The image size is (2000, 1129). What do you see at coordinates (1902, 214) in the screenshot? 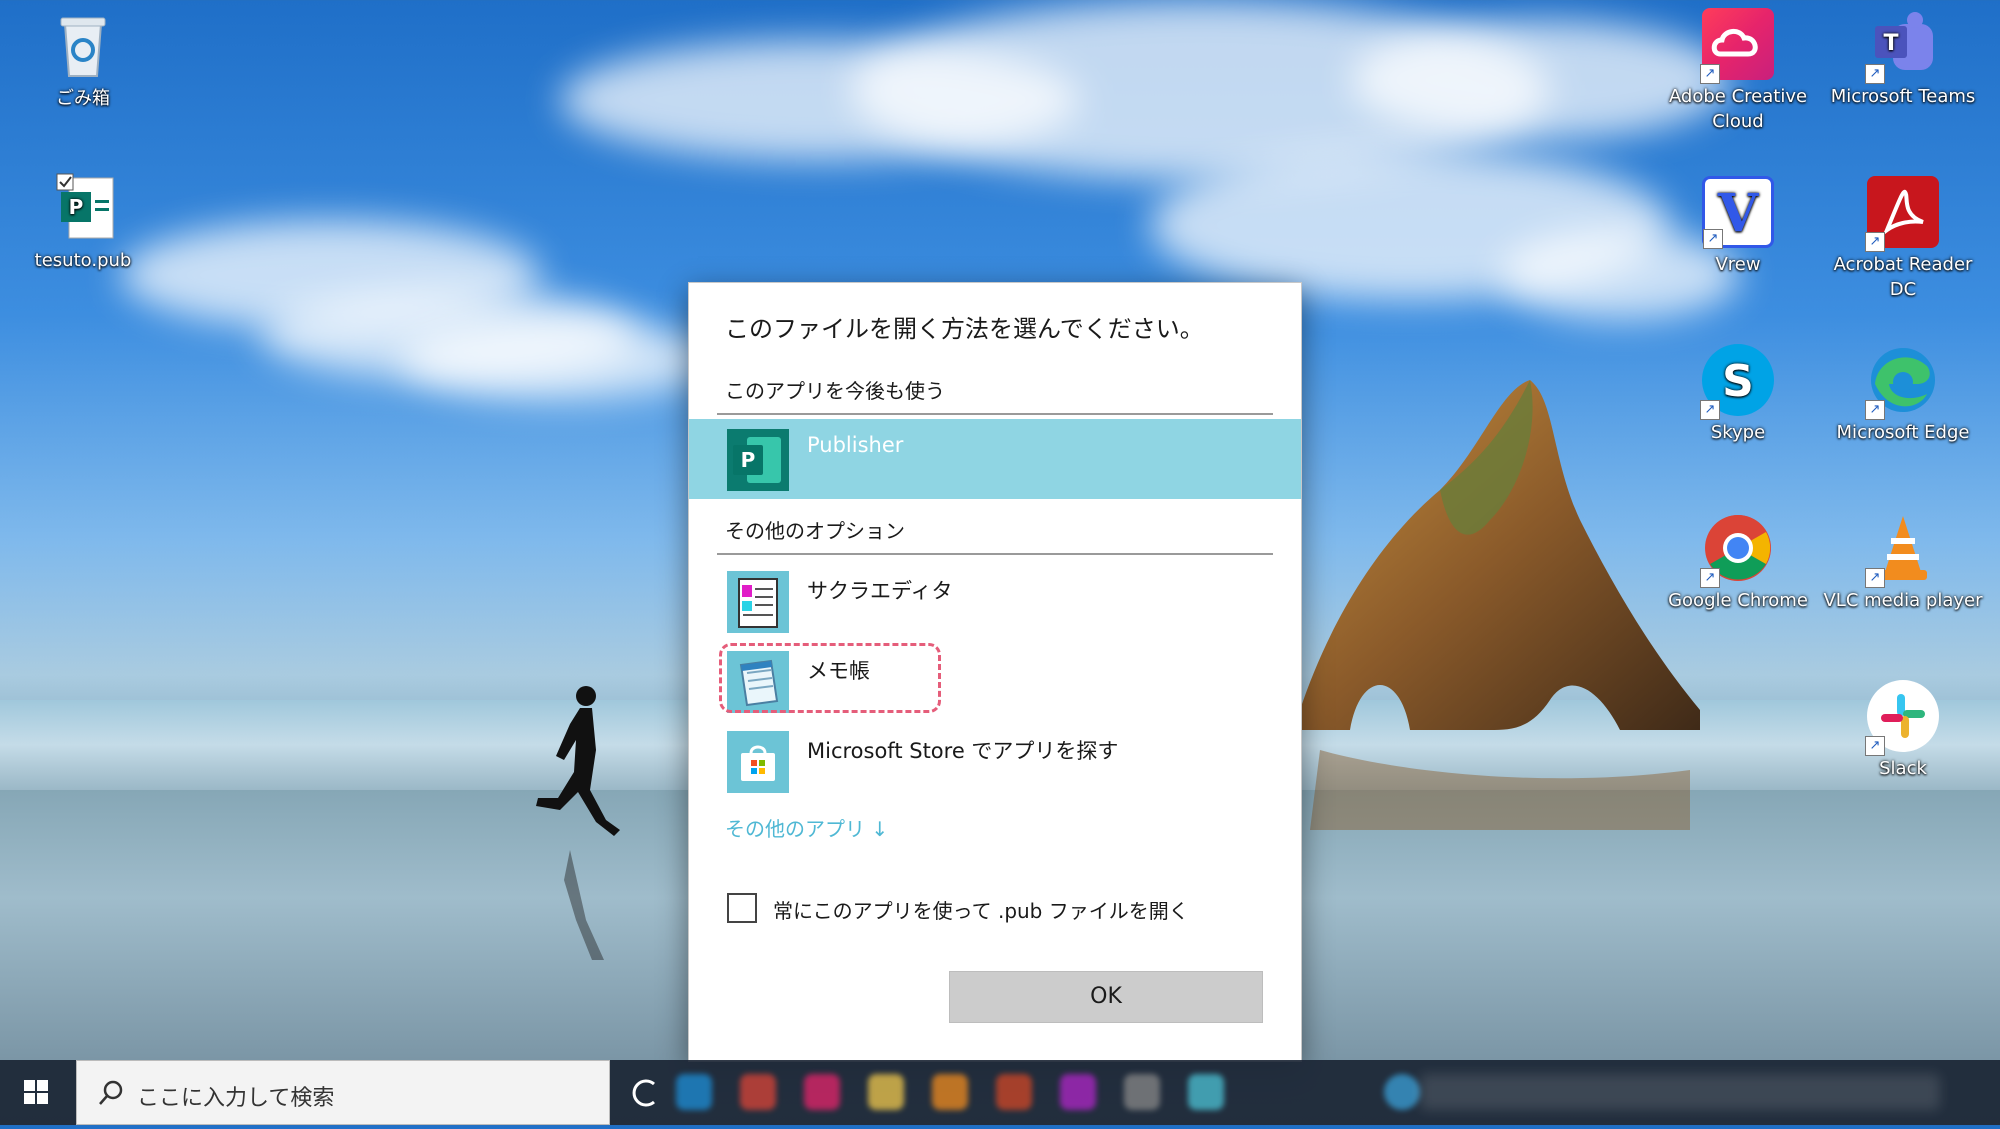
I see `acrobat-reader-icon: ↗` at bounding box center [1902, 214].